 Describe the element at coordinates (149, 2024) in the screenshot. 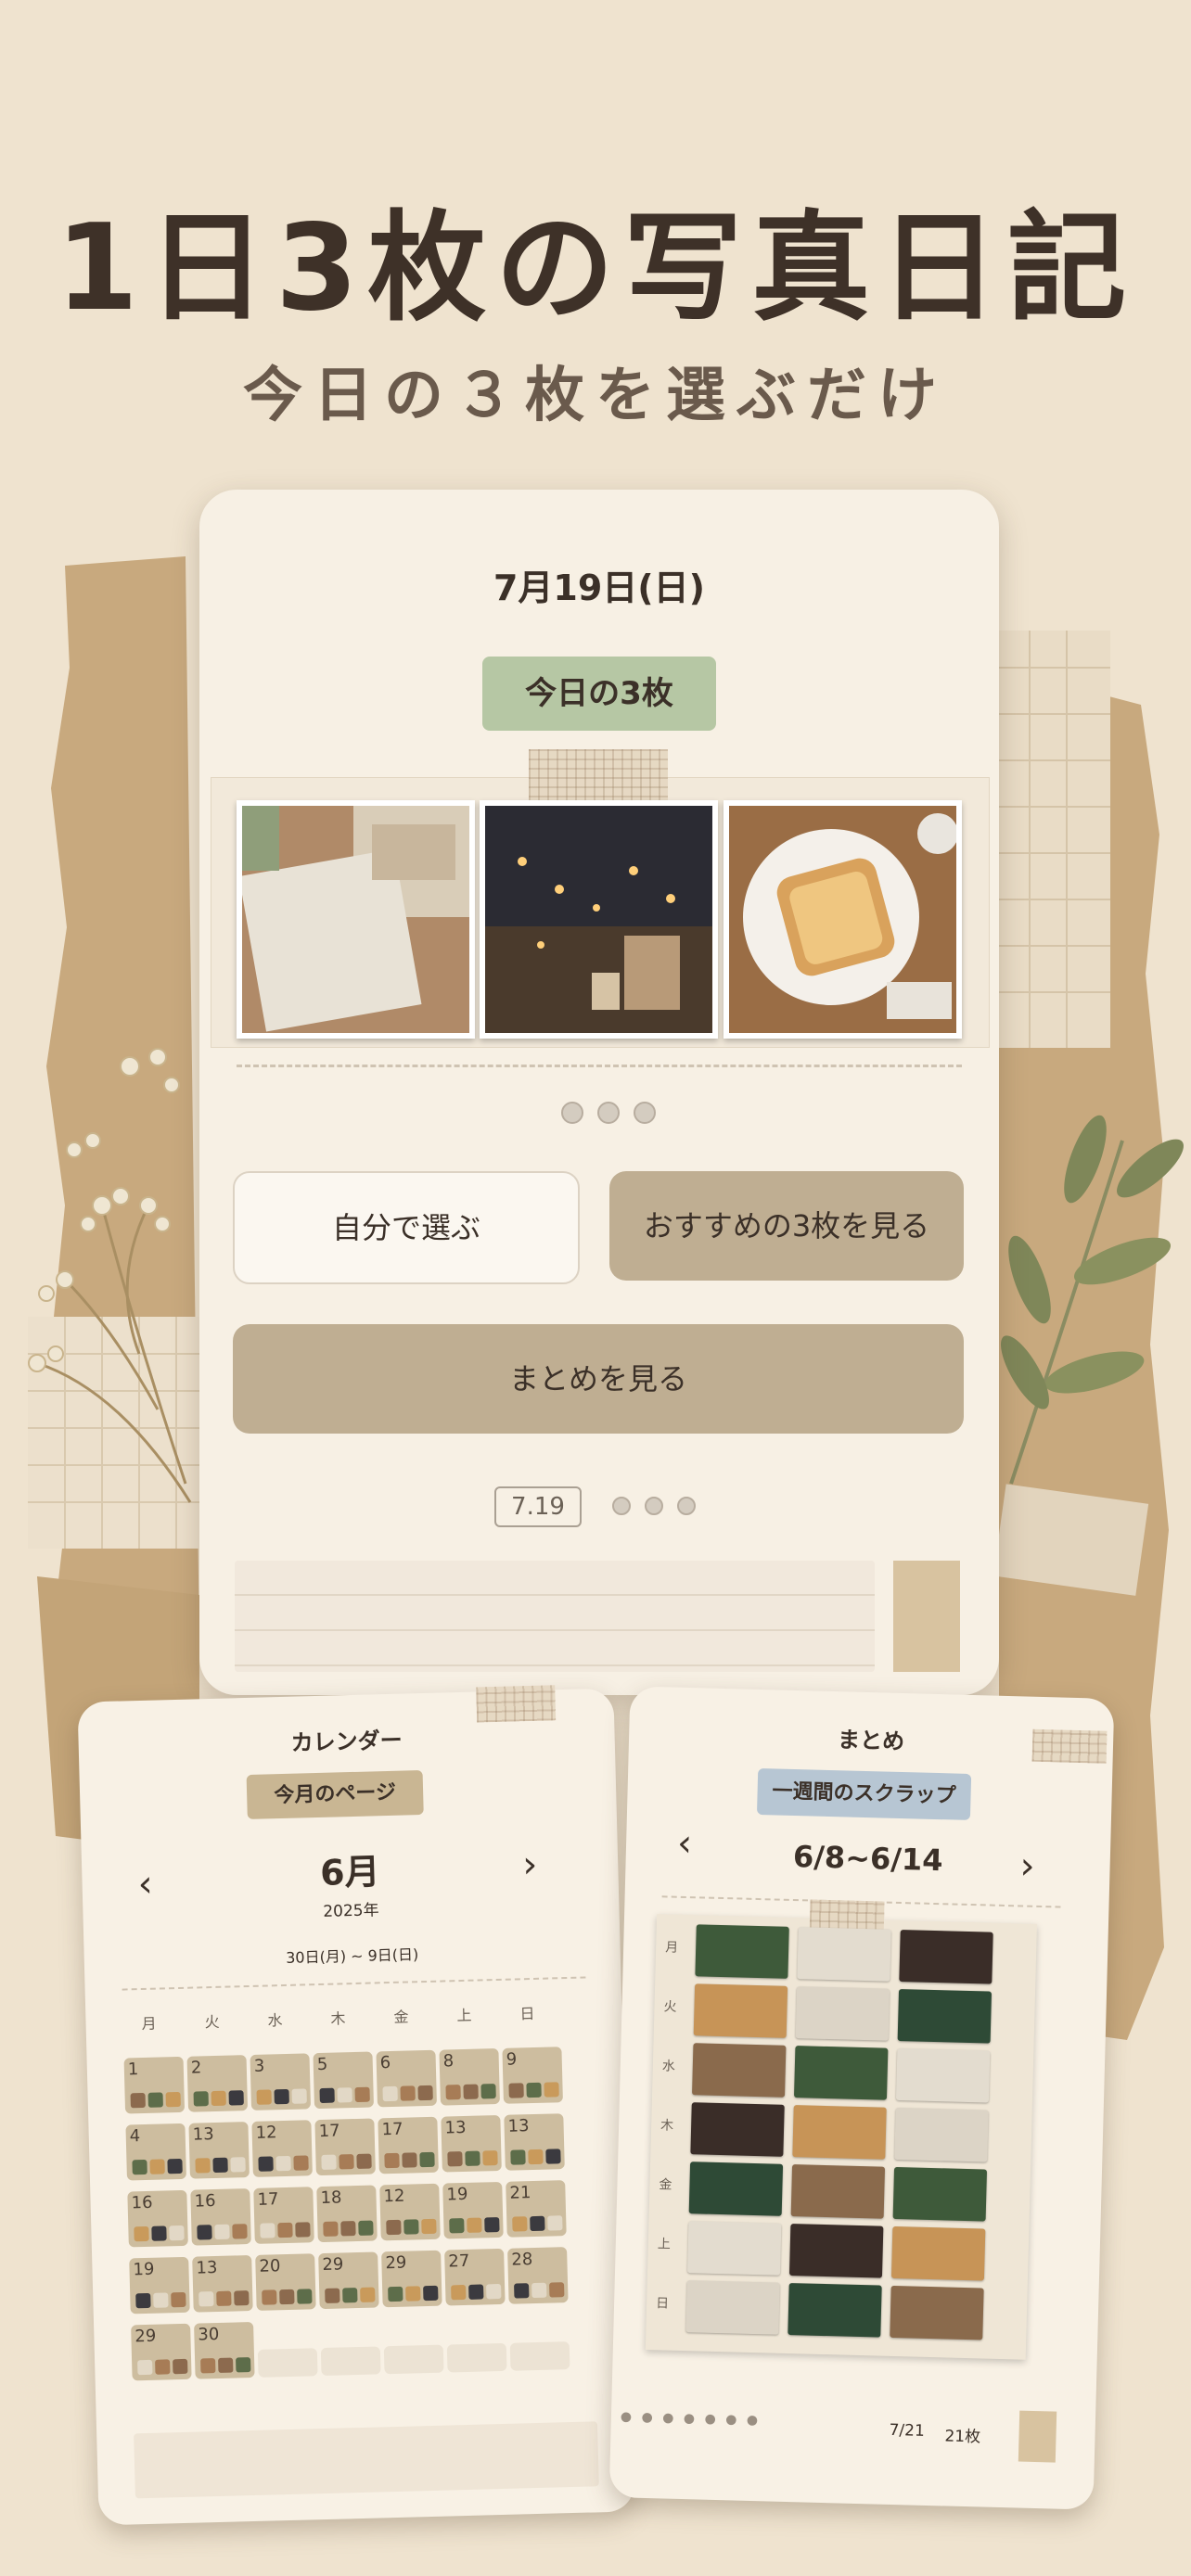

I see `weekday-label: 月` at that location.